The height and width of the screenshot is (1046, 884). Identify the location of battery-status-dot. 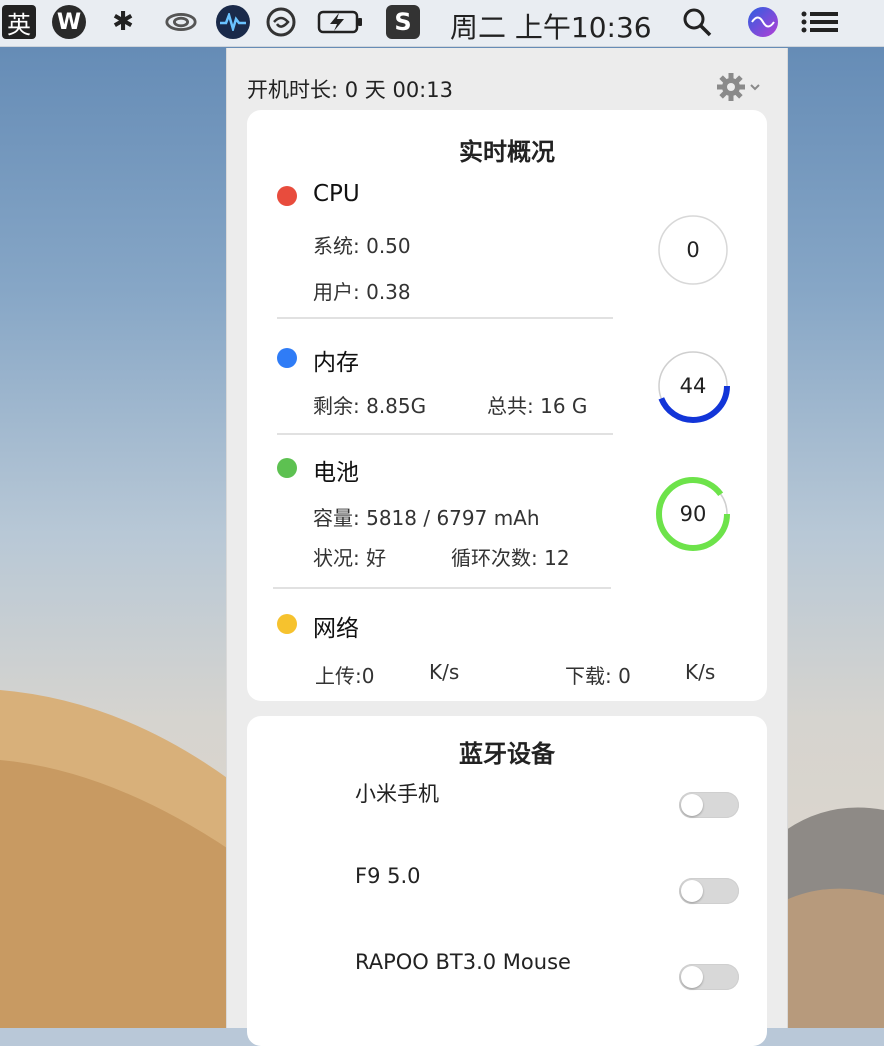
(287, 468).